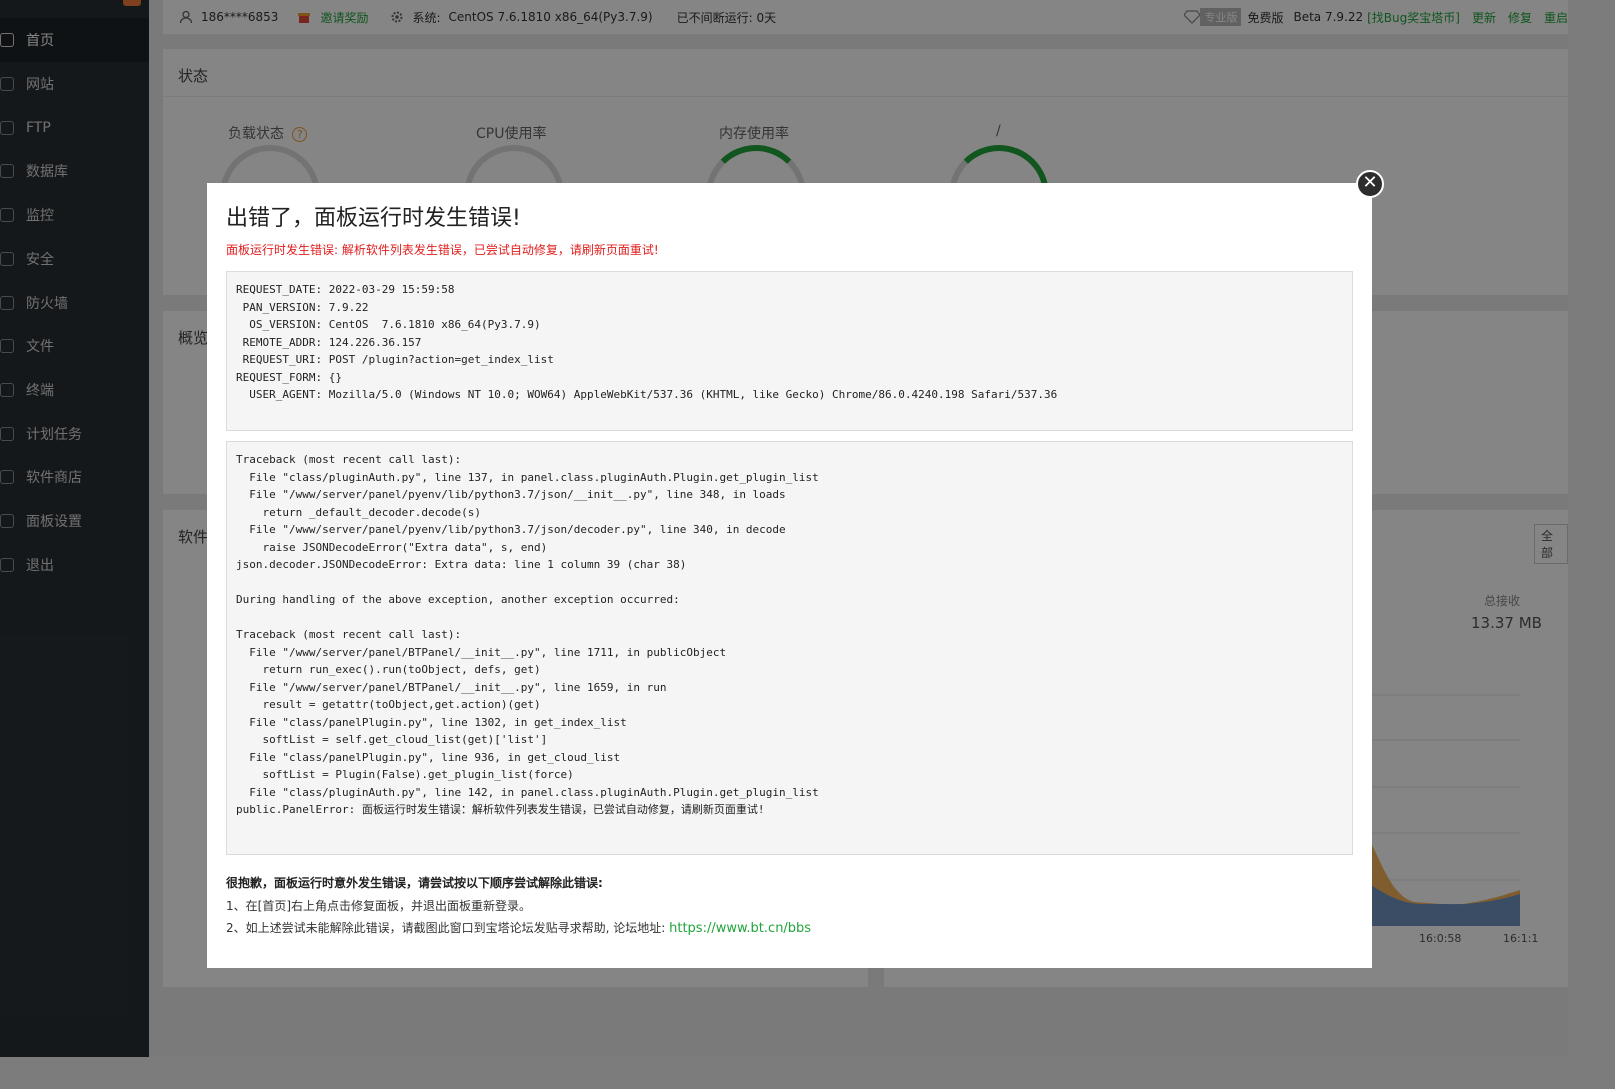  I want to click on dialog-title: 出错了，面板运行时发生错误!, so click(373, 218).